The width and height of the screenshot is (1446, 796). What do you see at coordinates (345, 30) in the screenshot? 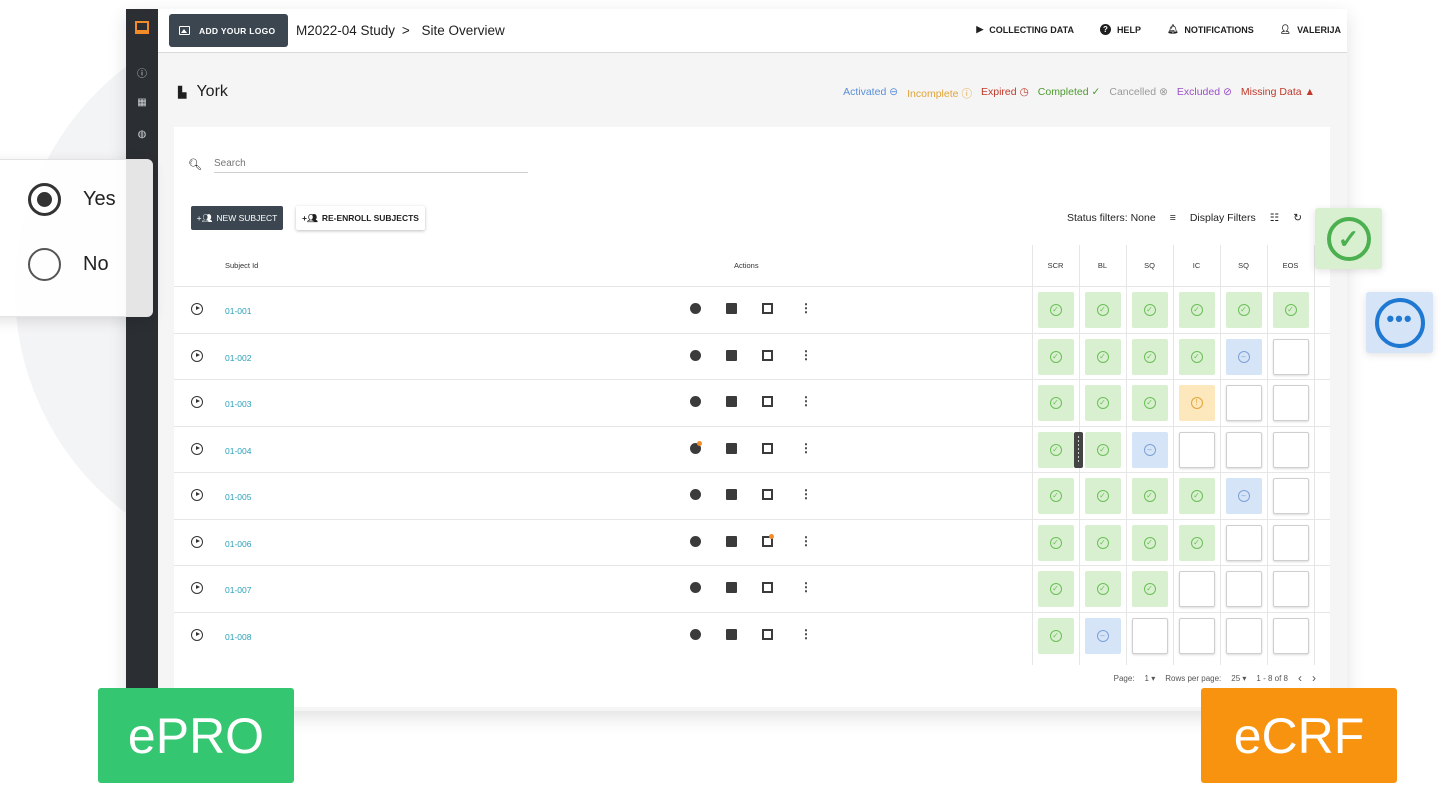
I see `breadcrumb-study: M2022-04 Study` at bounding box center [345, 30].